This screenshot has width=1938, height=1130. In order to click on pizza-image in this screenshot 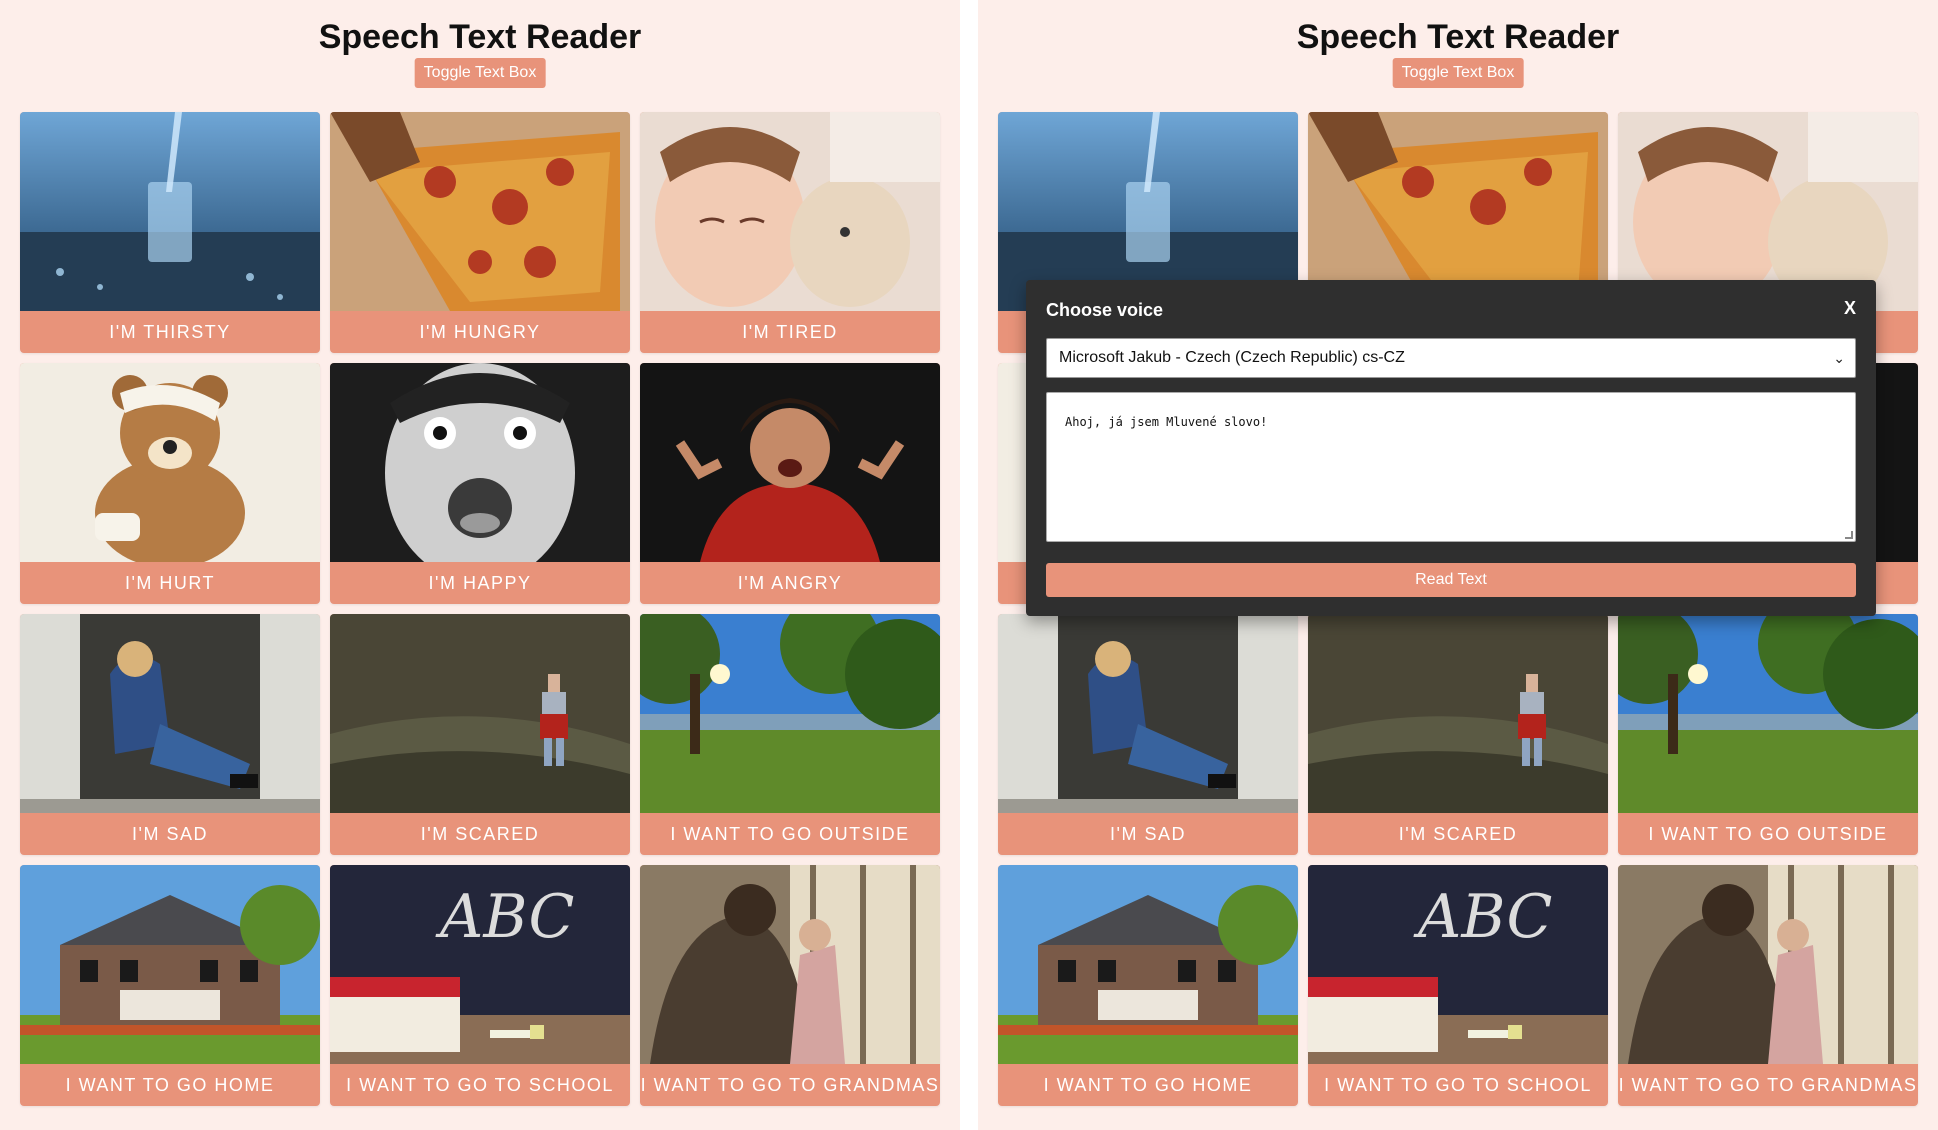, I will do `click(480, 211)`.